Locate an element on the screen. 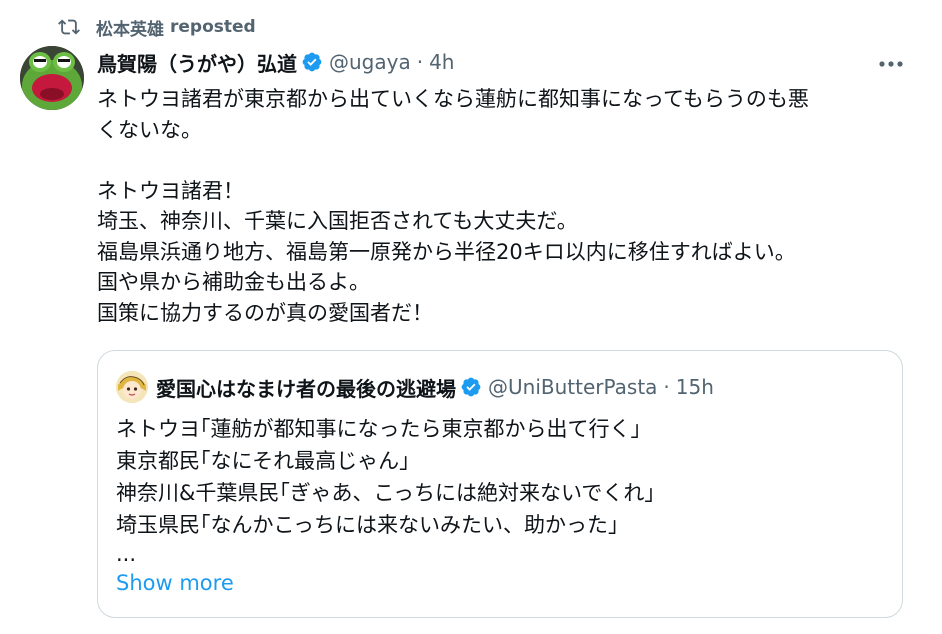 This screenshot has width=942, height=634. handle: @ugaya is located at coordinates (370, 62).